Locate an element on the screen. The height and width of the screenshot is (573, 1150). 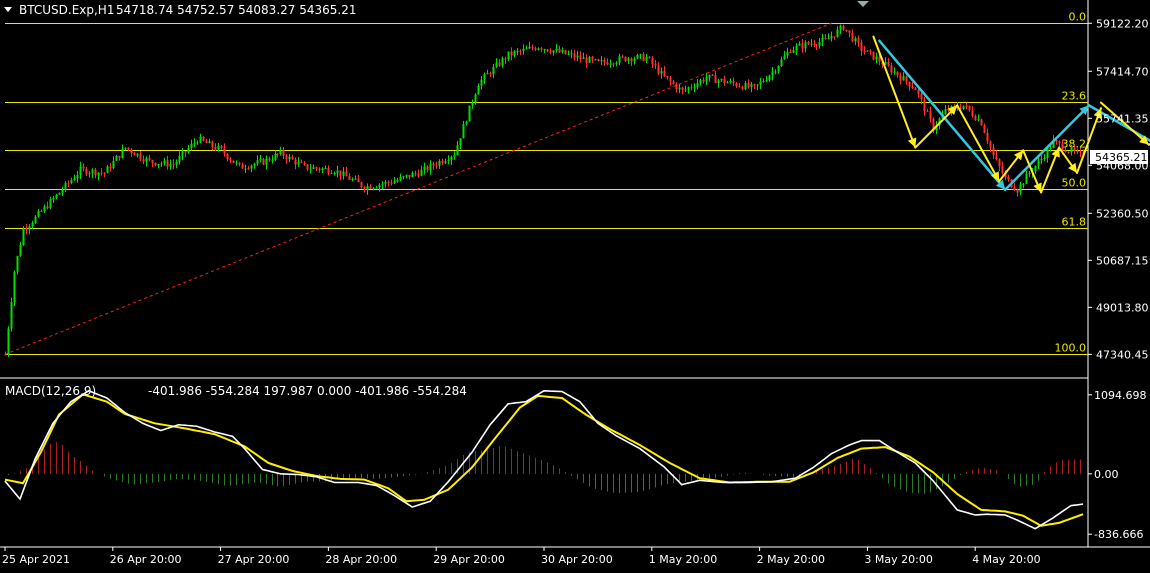
price-tick-label: 55741.35 is located at coordinates (1122, 118).